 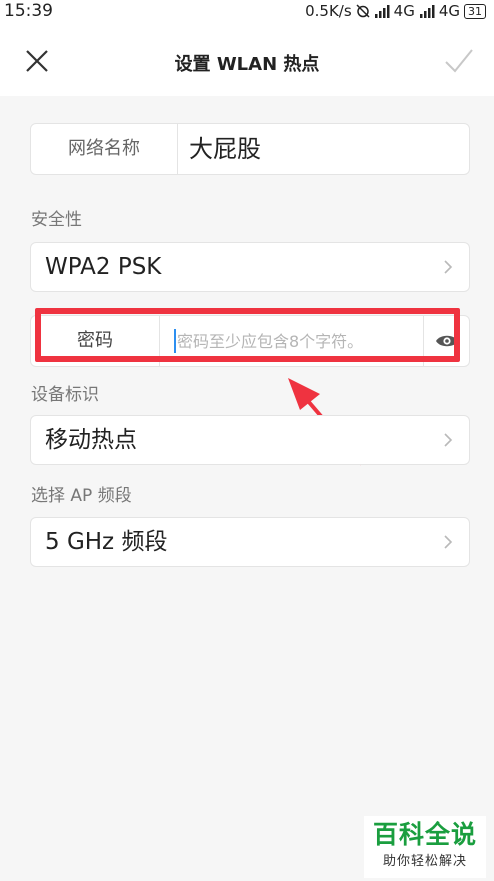 I want to click on security-value: WPA2 PSK, so click(x=103, y=267).